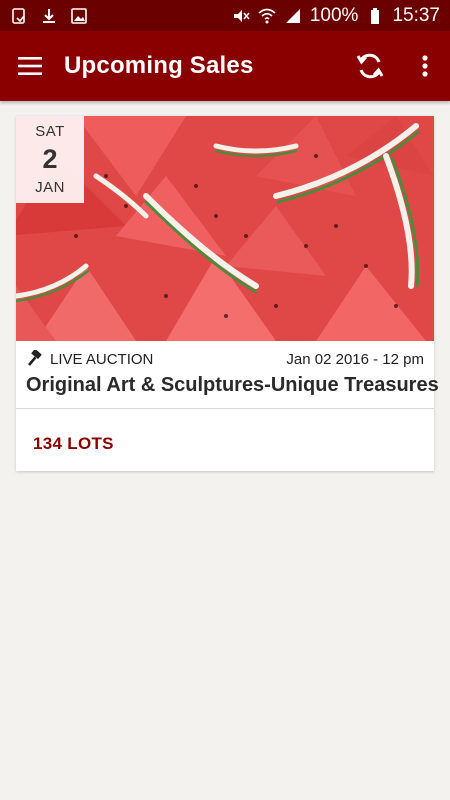 This screenshot has height=800, width=450. Describe the element at coordinates (19, 16) in the screenshot. I see `screenshot-icon` at that location.